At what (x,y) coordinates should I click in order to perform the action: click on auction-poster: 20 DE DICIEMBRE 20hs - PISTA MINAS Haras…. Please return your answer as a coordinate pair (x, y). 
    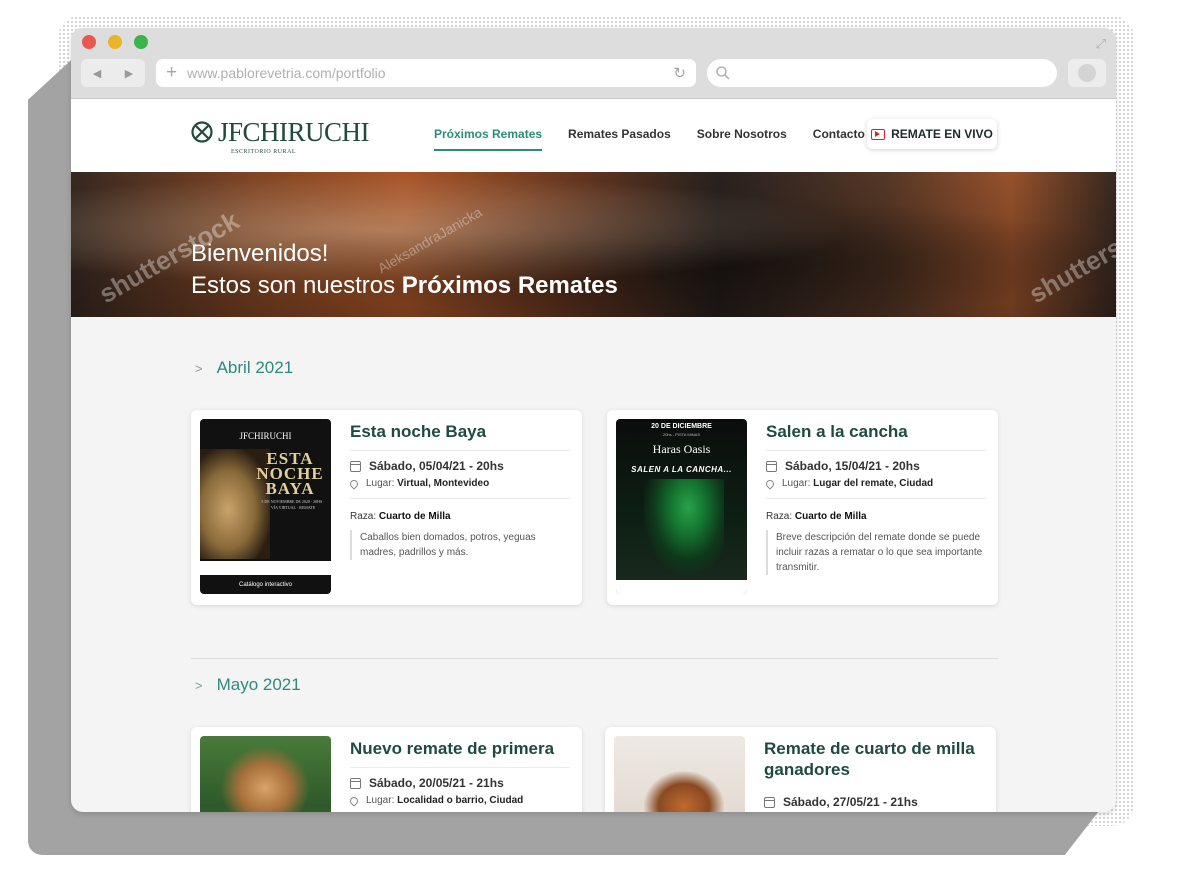
    Looking at the image, I should click on (681, 506).